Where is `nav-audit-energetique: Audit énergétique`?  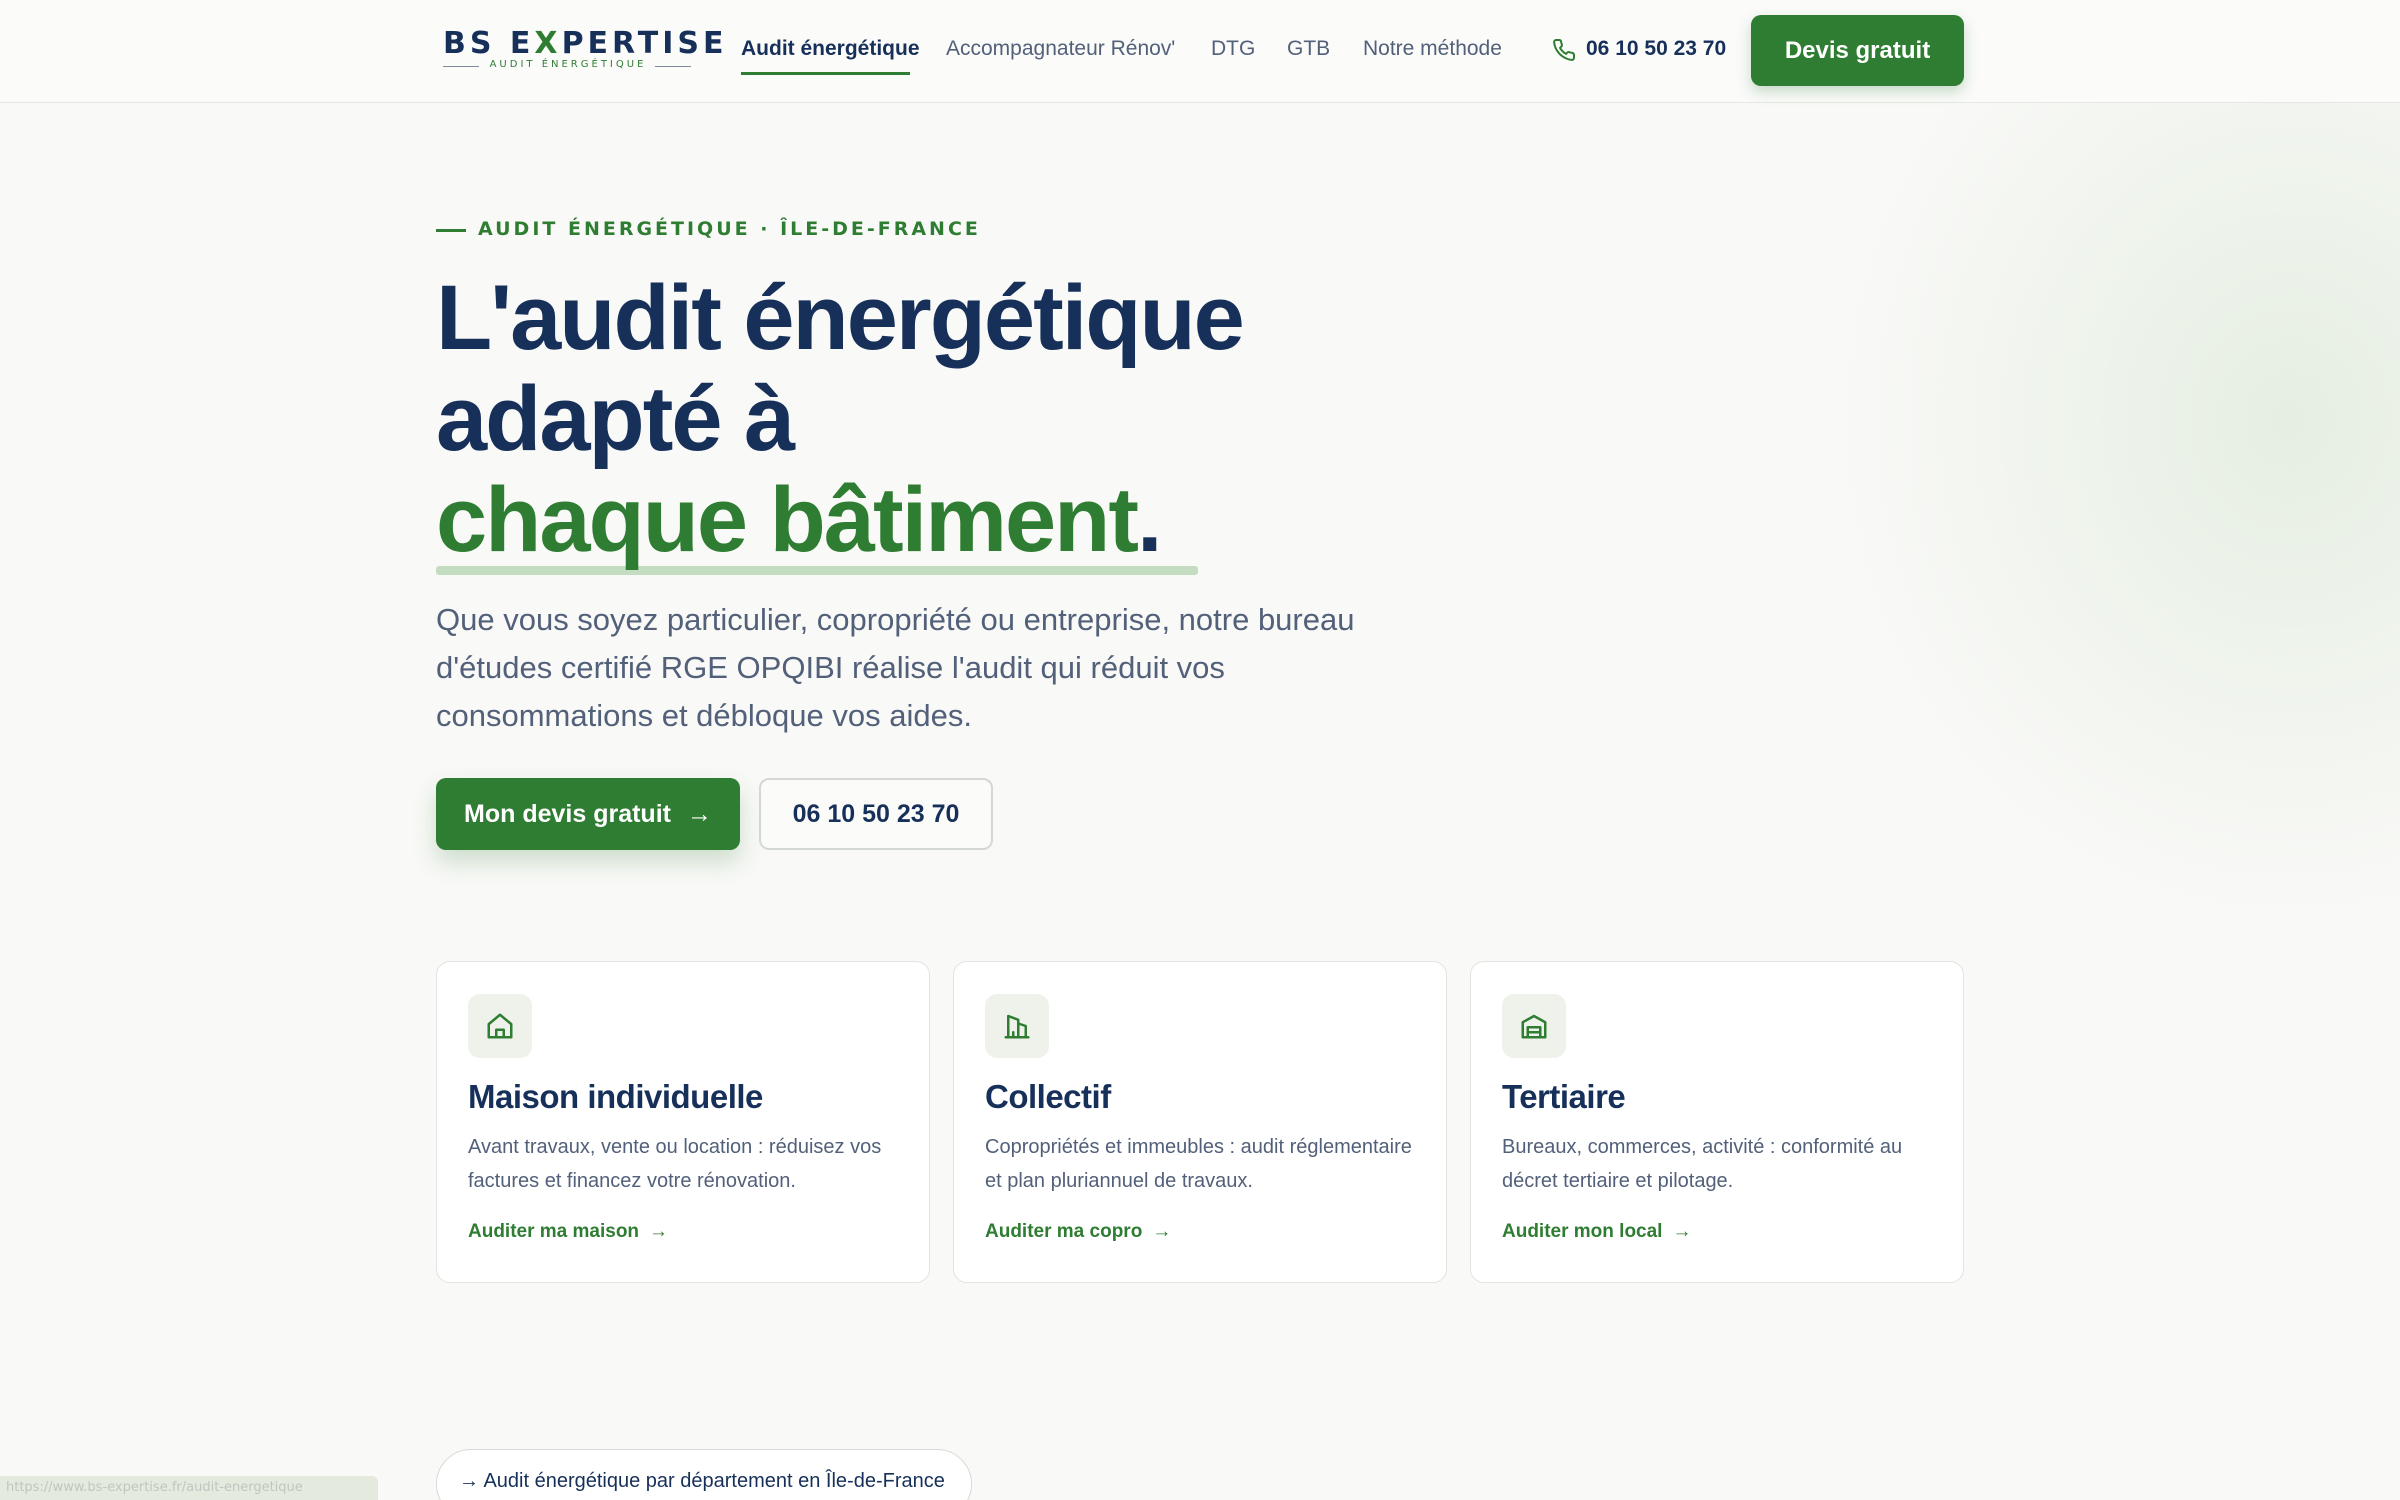
nav-audit-energetique: Audit énergétique is located at coordinates (830, 49).